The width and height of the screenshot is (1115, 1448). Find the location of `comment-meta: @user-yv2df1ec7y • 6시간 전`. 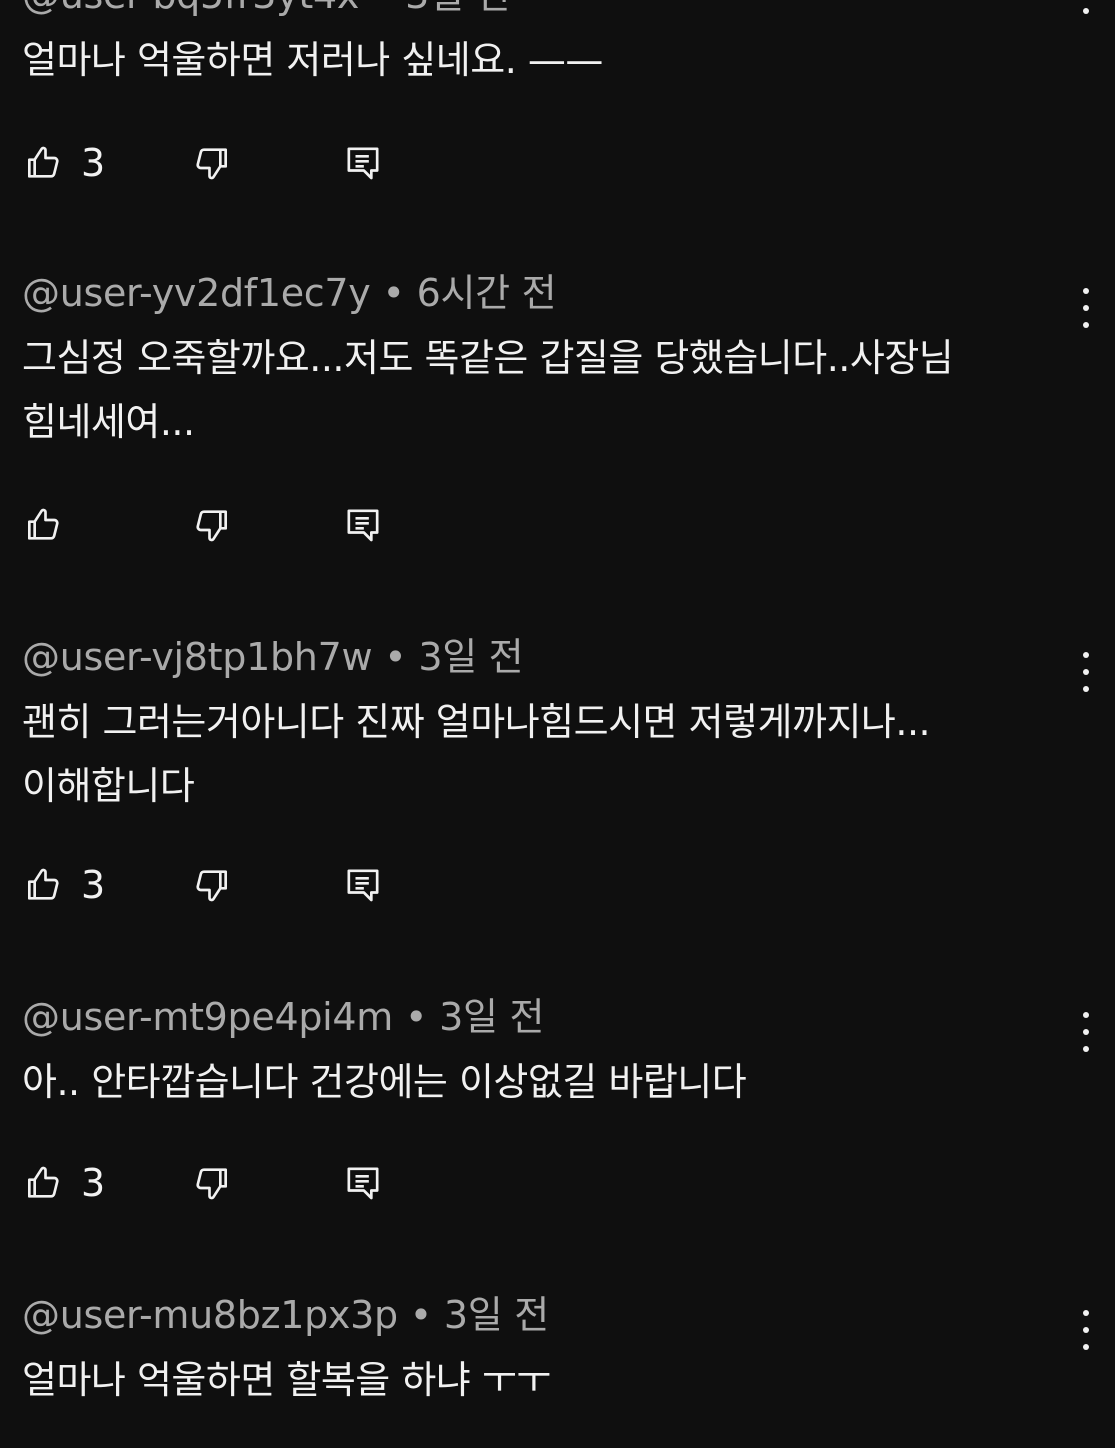

comment-meta: @user-yv2df1ec7y • 6시간 전 is located at coordinates (289, 293).